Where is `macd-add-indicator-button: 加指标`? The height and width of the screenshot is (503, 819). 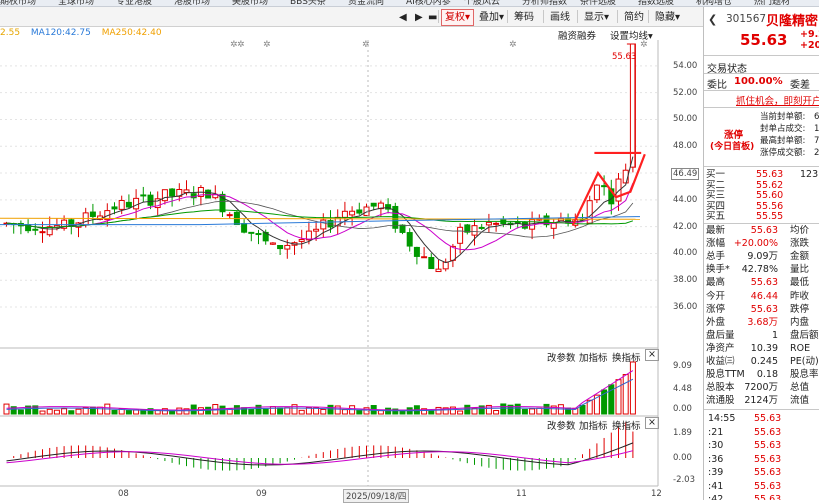 macd-add-indicator-button: 加指标 is located at coordinates (593, 425).